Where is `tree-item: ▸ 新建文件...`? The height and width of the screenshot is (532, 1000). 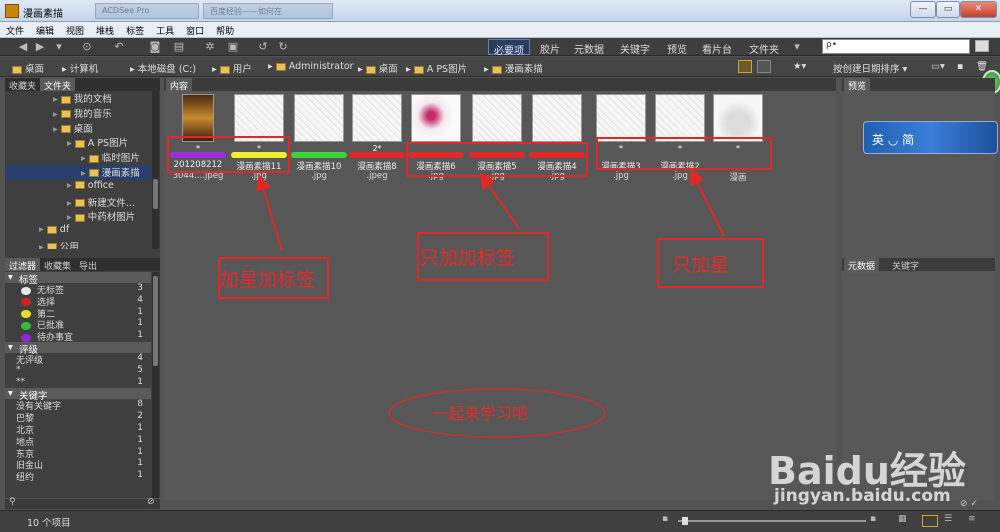 tree-item: ▸ 新建文件... is located at coordinates (78, 202).